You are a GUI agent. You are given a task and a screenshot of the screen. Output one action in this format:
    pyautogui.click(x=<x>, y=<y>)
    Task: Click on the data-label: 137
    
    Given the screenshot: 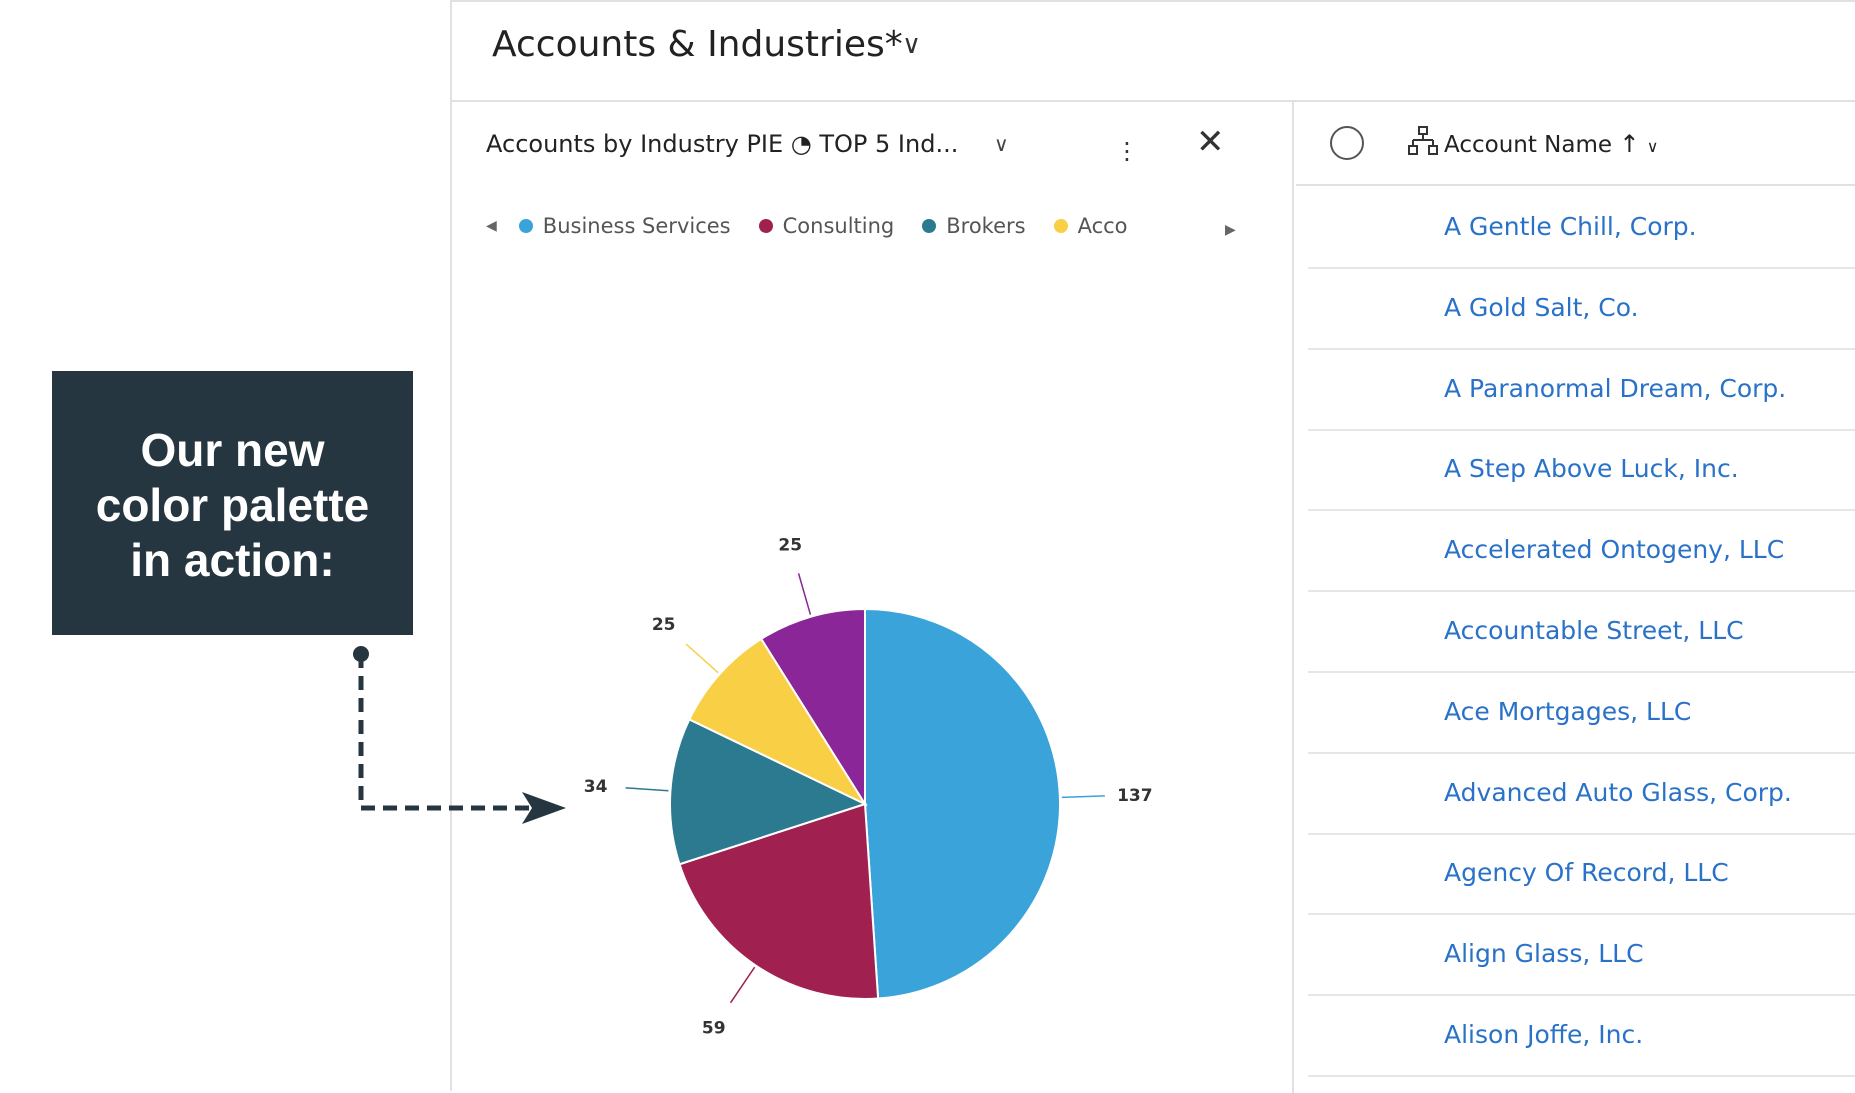 What is the action you would take?
    pyautogui.click(x=1135, y=796)
    